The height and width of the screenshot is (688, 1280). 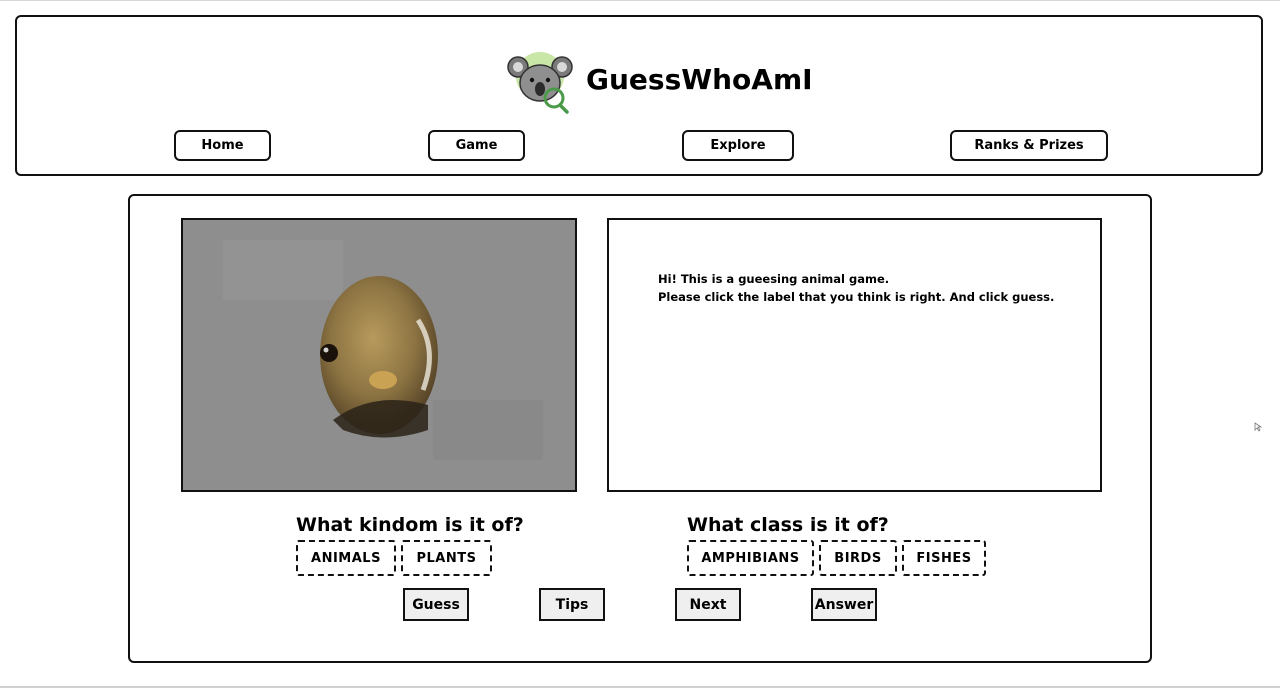 What do you see at coordinates (222, 145) in the screenshot?
I see `nav-home-button: Home` at bounding box center [222, 145].